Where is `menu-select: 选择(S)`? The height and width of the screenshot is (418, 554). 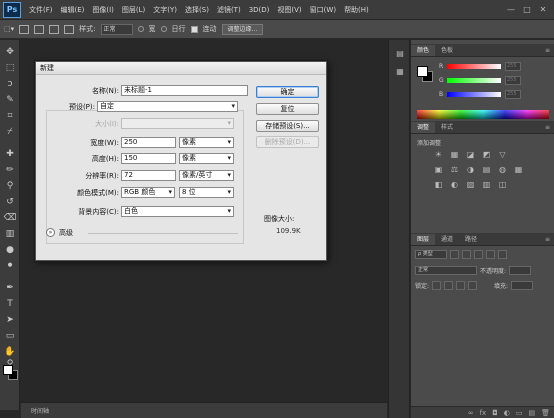
menu-select: 选择(S) is located at coordinates (197, 10).